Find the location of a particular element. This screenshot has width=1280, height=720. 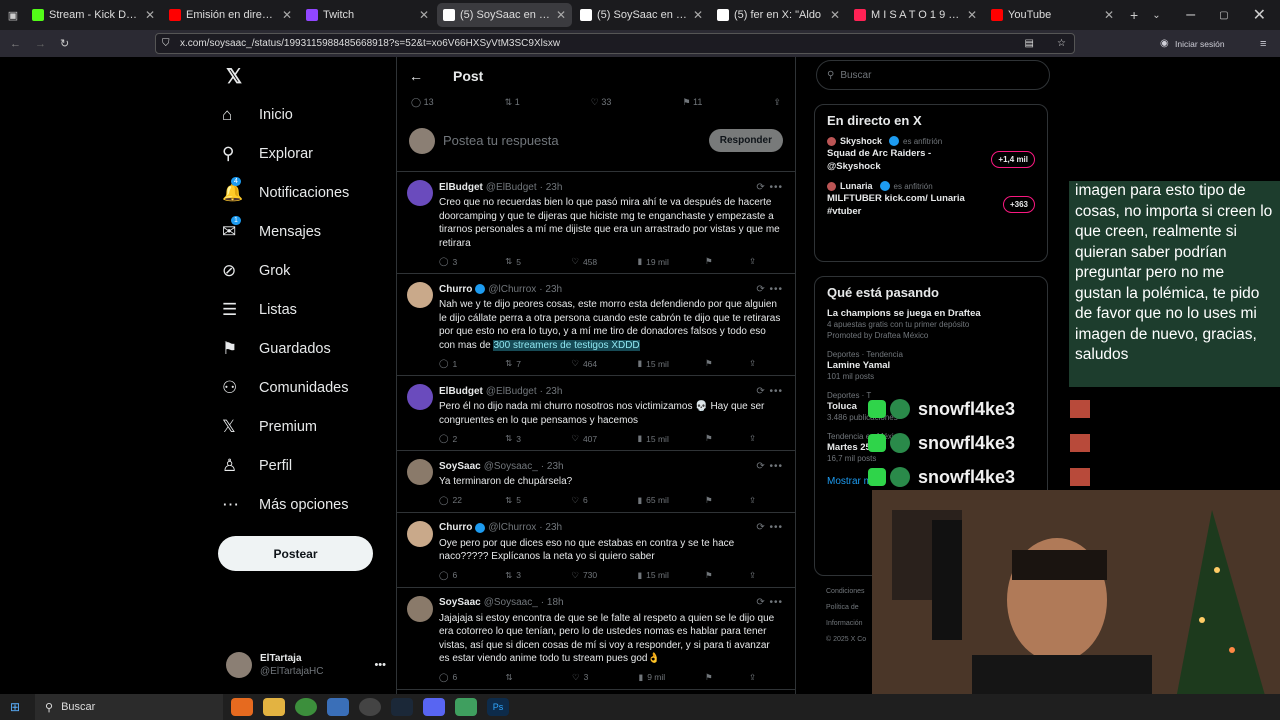

folder-icon is located at coordinates (274, 707).